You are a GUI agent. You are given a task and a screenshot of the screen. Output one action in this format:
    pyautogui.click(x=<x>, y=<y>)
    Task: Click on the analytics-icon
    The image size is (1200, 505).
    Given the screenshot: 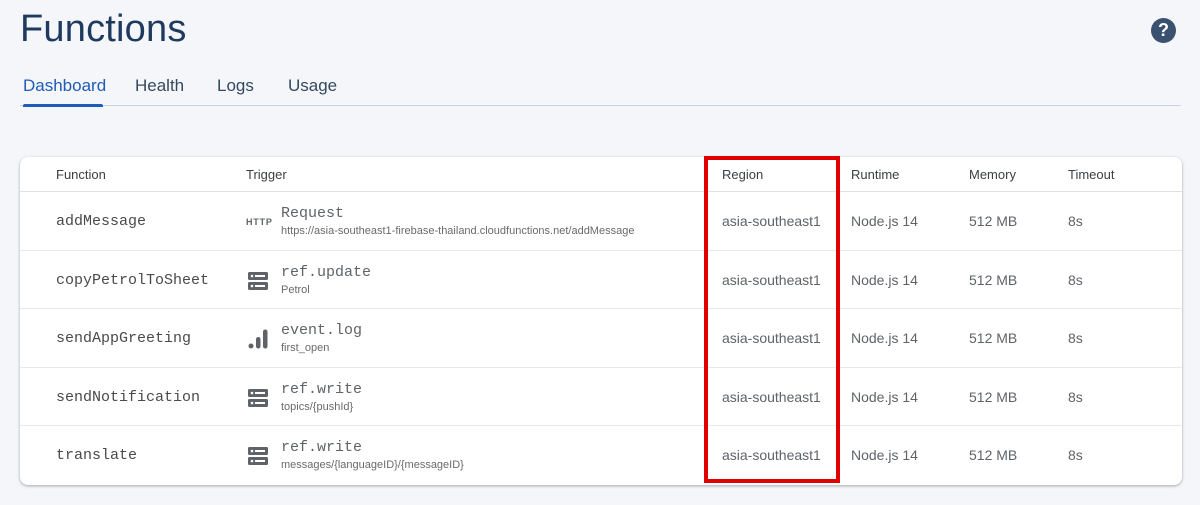 What is the action you would take?
    pyautogui.click(x=258, y=339)
    